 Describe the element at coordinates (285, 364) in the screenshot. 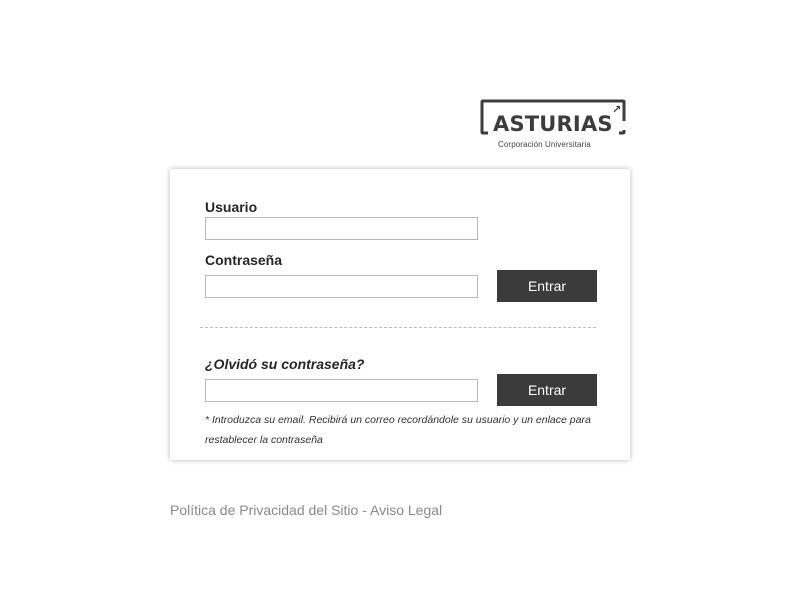

I see `forgot-password-title: ¿Olvidó su contraseña?` at that location.